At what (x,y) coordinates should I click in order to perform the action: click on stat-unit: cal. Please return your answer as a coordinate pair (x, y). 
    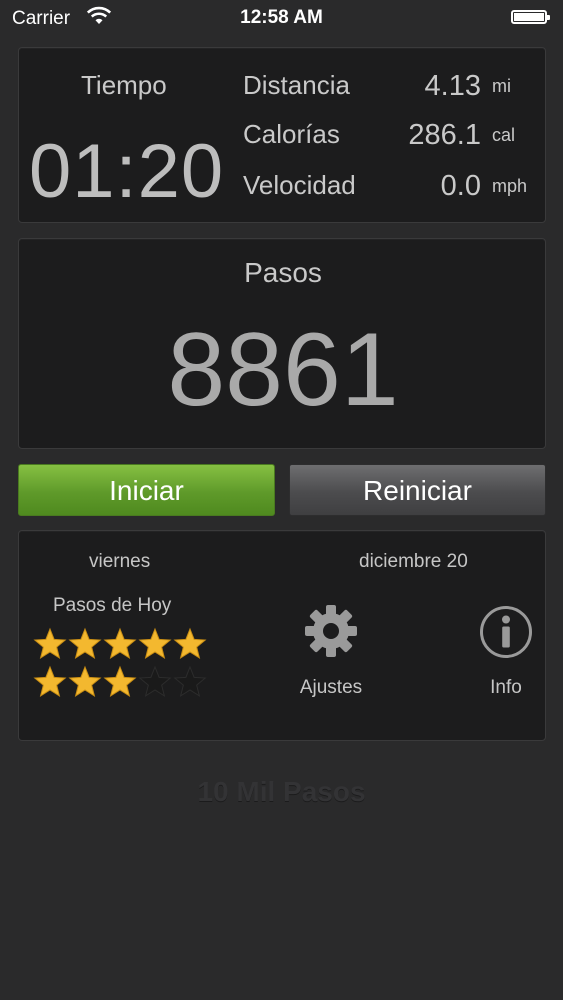
    Looking at the image, I should click on (504, 135).